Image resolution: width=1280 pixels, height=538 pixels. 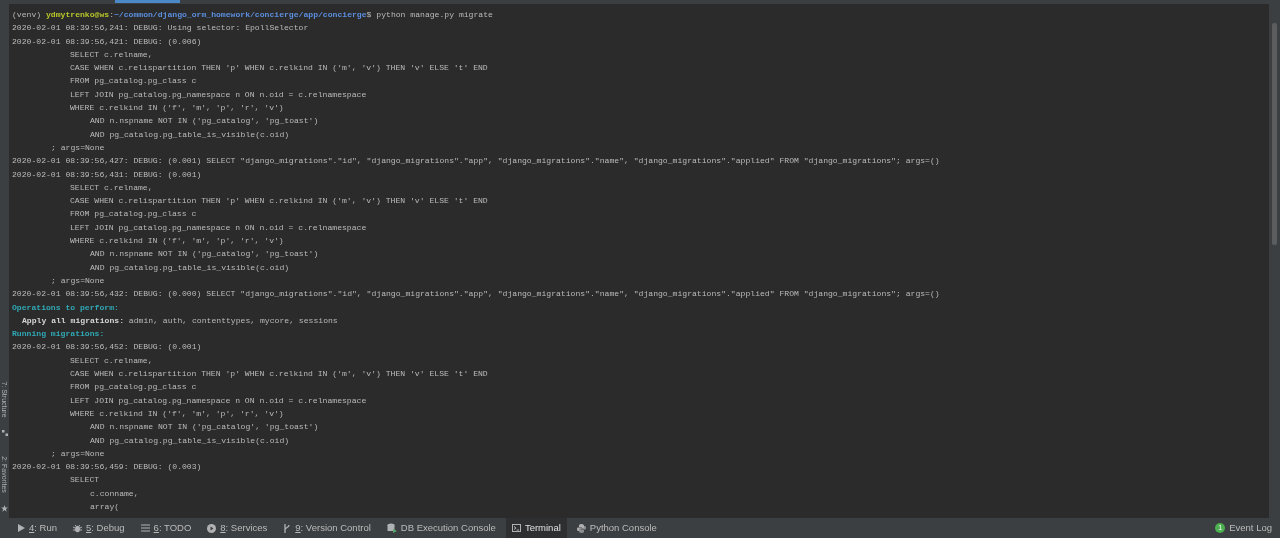 What do you see at coordinates (1274, 134) in the screenshot?
I see `scrollbar-thumb` at bounding box center [1274, 134].